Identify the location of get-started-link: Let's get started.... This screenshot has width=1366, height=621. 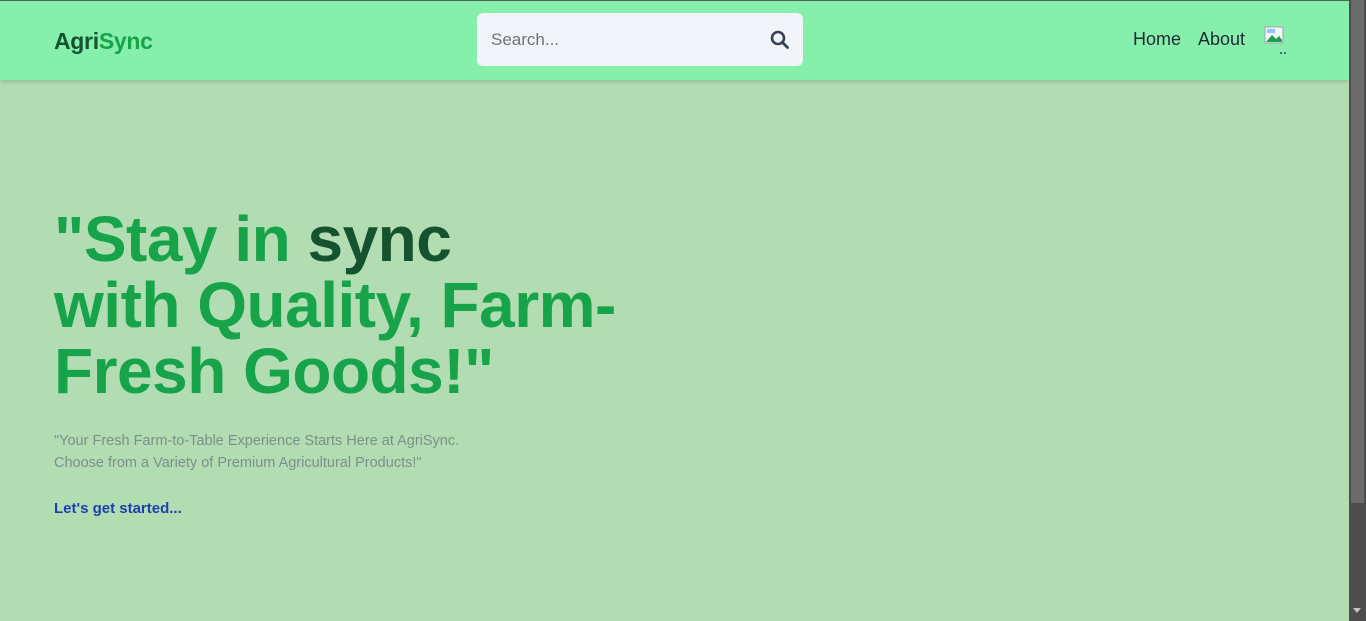
(118, 508).